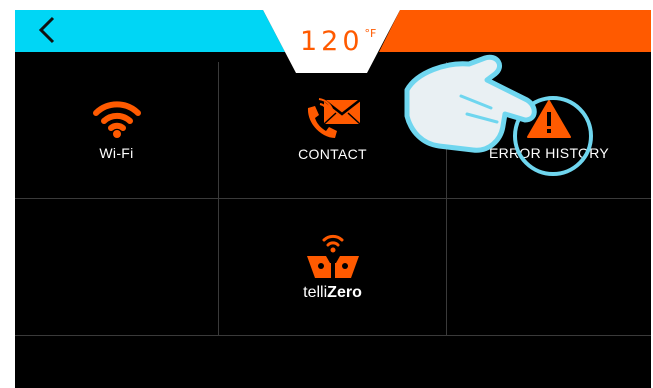 This screenshot has width=653, height=388. I want to click on tellizero-brand-bold: Zero, so click(344, 292).